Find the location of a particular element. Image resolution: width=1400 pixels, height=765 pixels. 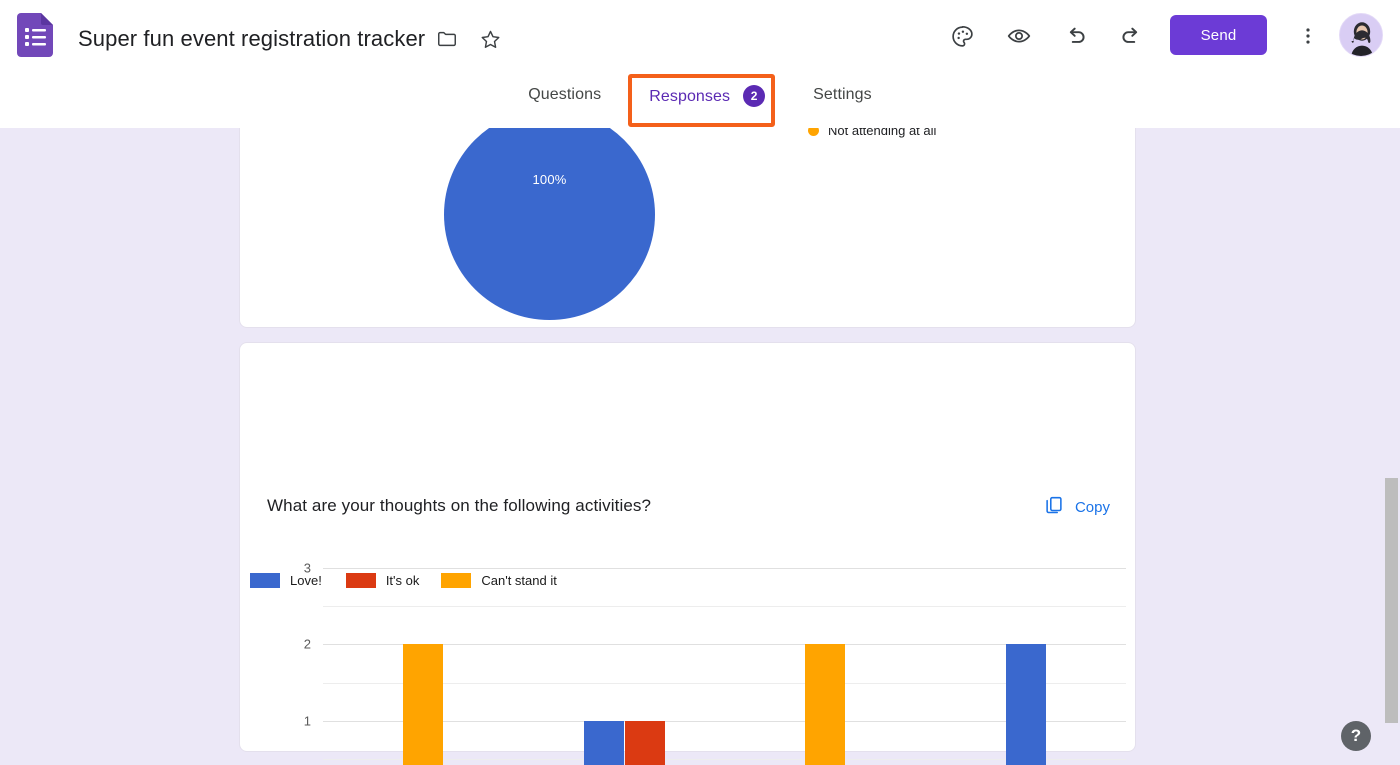

pie-legend-item: Not attending at all is located at coordinates (872, 133).